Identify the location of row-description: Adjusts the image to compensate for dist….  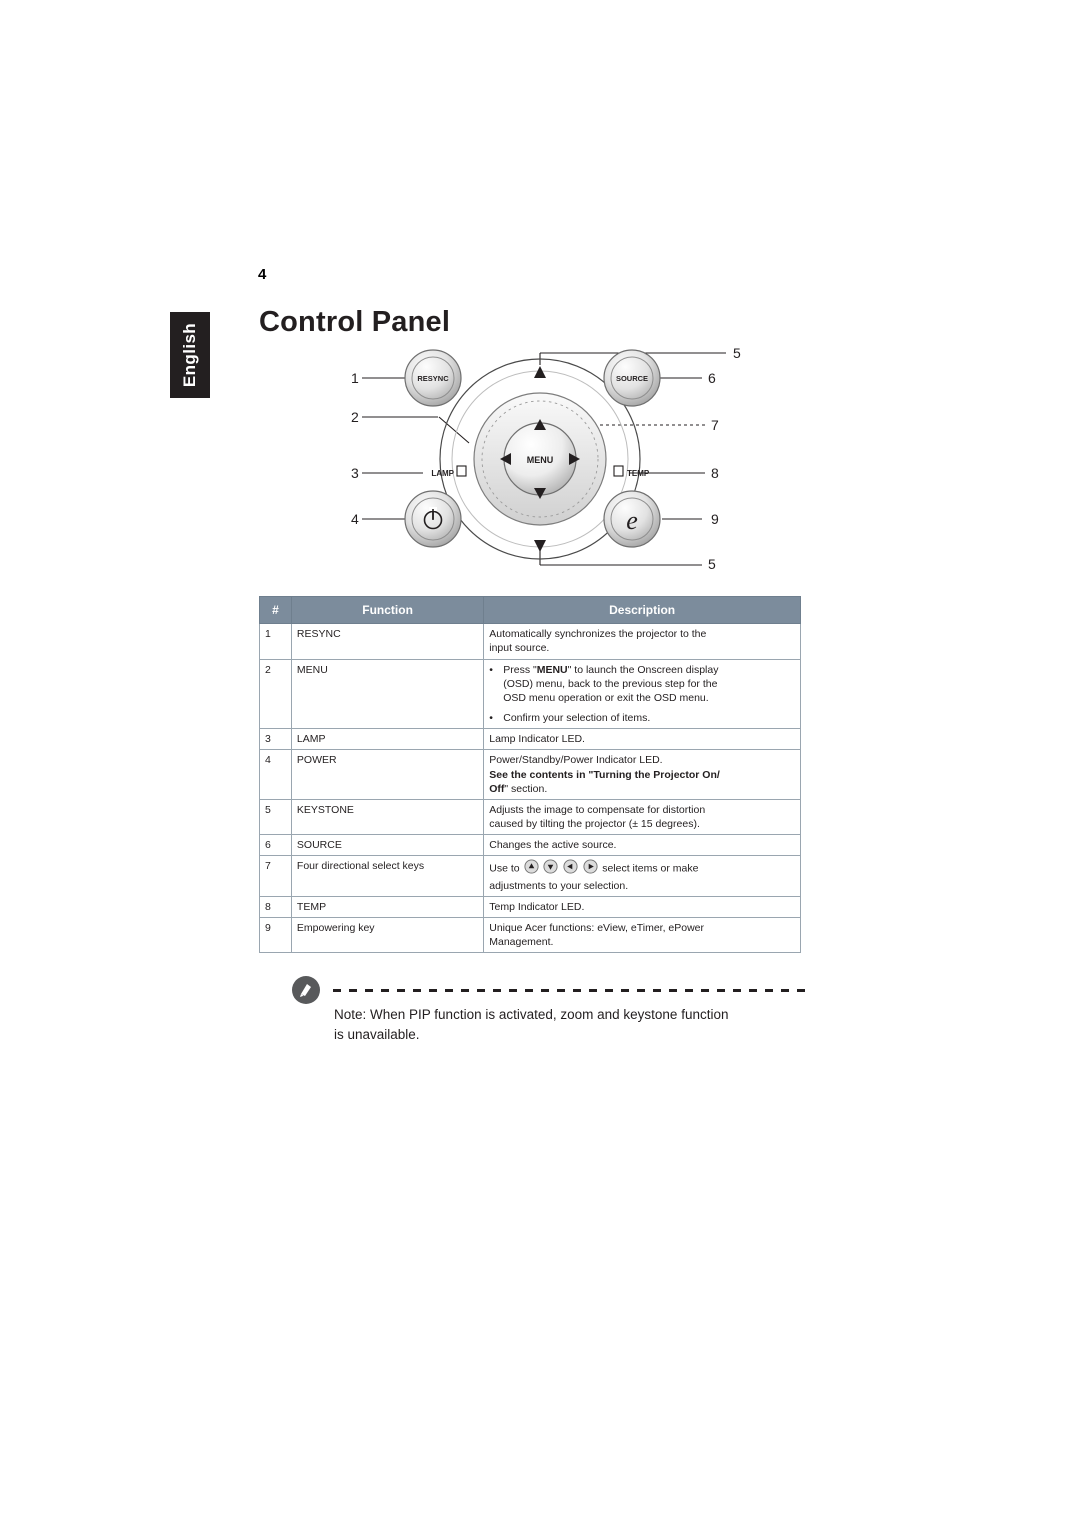
(642, 817).